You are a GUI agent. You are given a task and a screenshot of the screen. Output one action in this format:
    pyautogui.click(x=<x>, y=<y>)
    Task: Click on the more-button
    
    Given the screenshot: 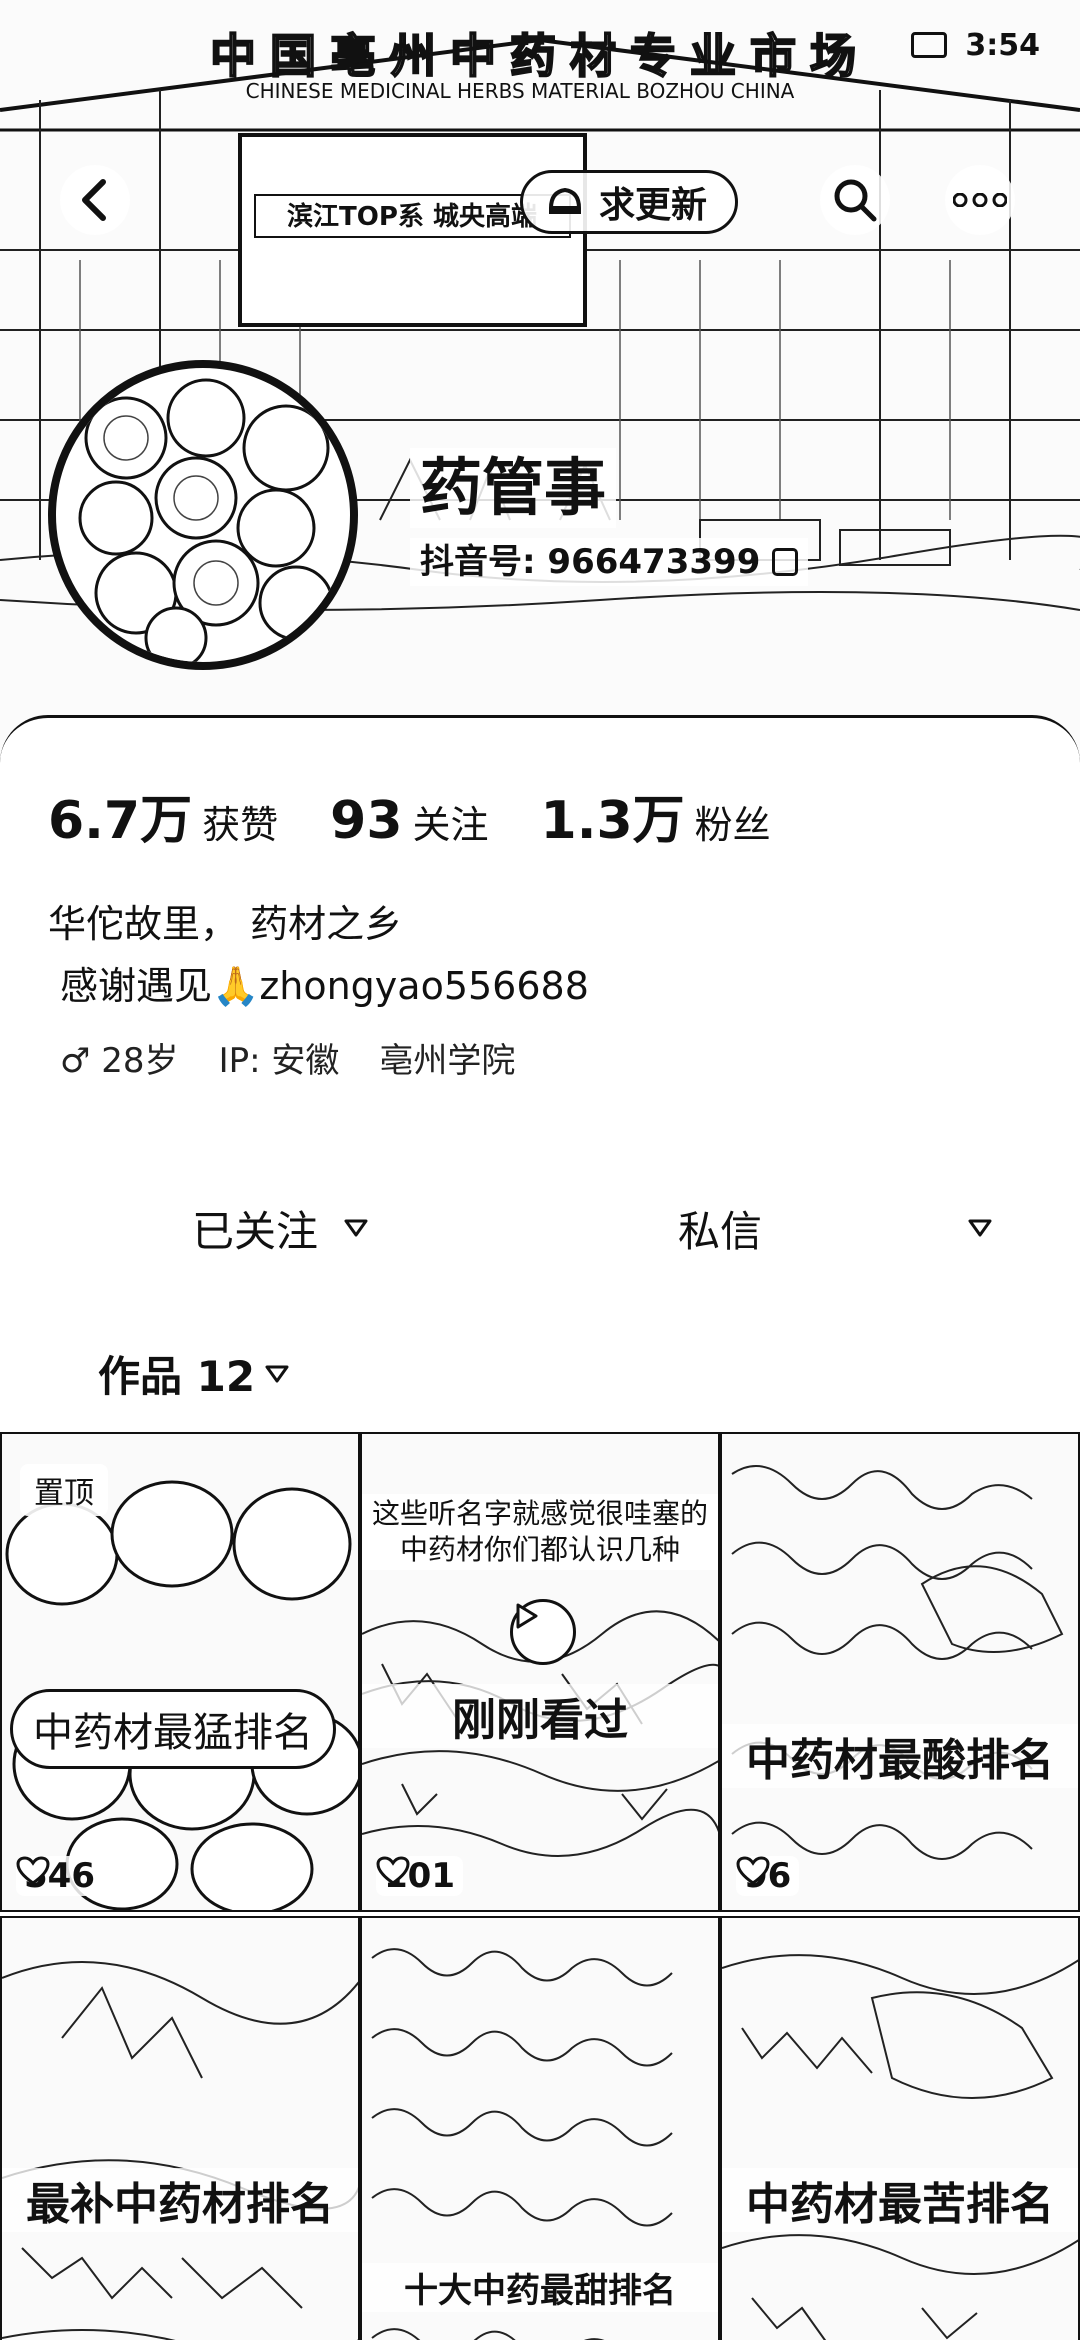 What is the action you would take?
    pyautogui.click(x=980, y=200)
    